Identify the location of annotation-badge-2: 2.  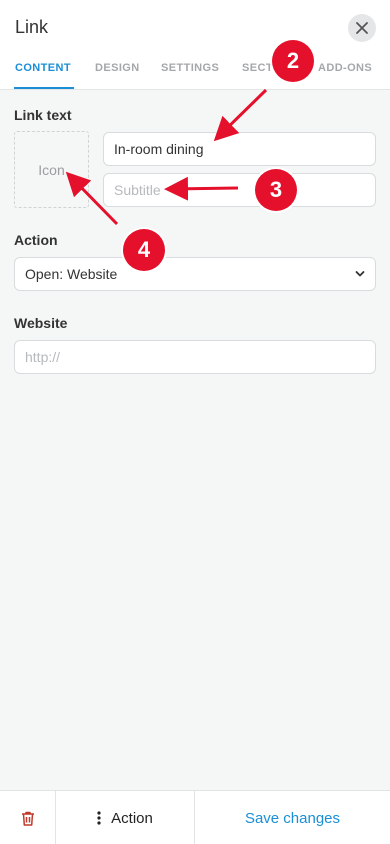
(293, 61).